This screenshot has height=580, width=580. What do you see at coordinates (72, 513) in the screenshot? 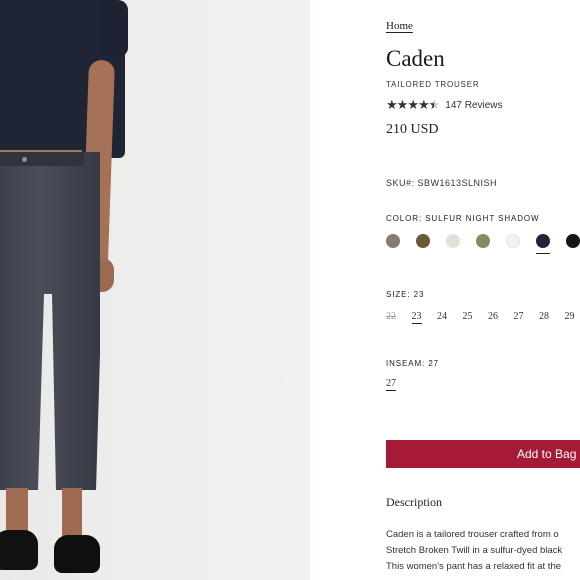
I see `model-ankle-right` at bounding box center [72, 513].